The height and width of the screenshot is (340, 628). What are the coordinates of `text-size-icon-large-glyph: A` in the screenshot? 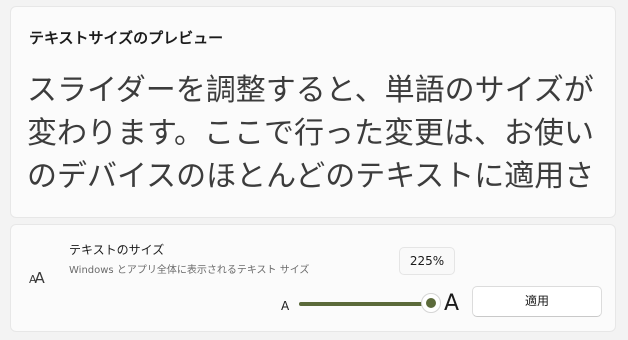 It's located at (39, 278).